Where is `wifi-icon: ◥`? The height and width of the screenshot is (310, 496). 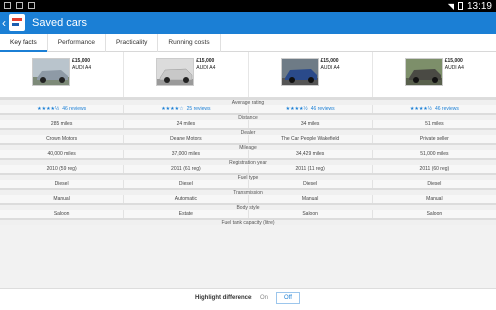 wifi-icon: ◥ is located at coordinates (450, 6).